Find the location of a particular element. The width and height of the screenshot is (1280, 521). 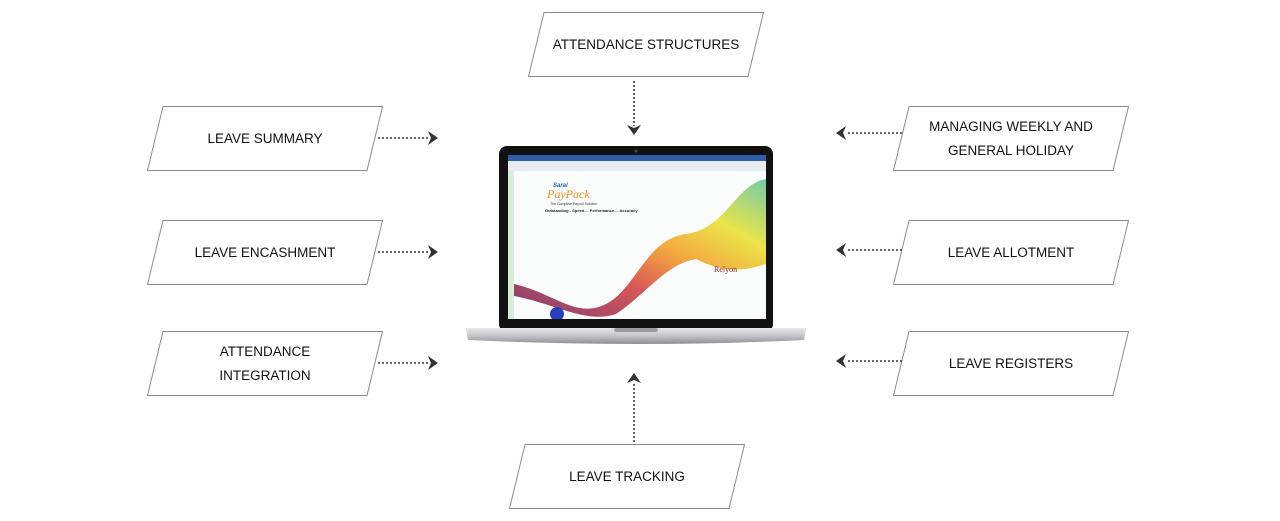

screen-relyon-logo: Relyon is located at coordinates (726, 269).